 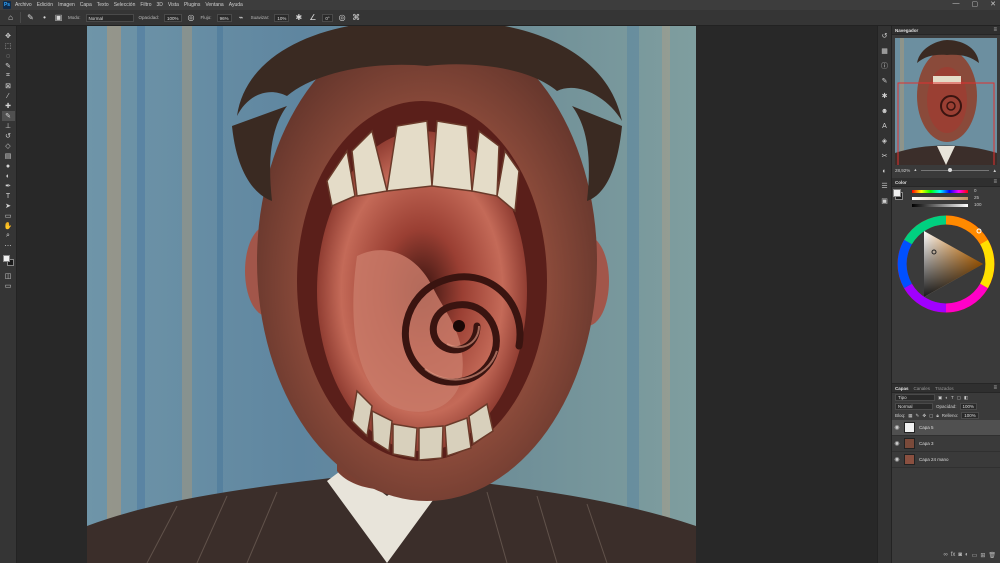 I want to click on frame-tool-icon: ⊠, so click(x=8, y=86).